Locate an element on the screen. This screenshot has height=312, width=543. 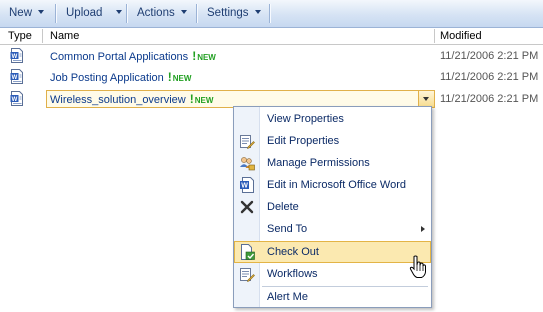
menu-item-edit-in-word: W Edit in Microsoft Office Word is located at coordinates (332, 185).